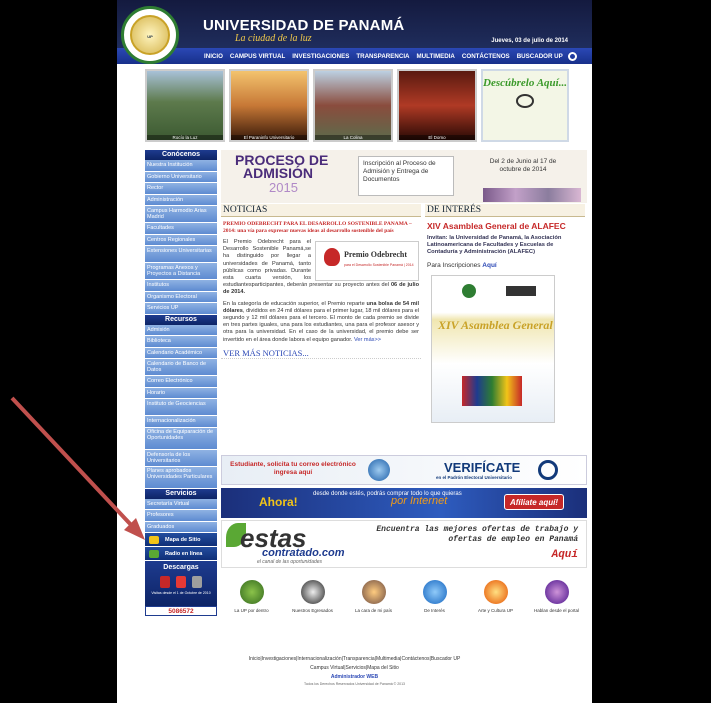 This screenshot has width=711, height=703. I want to click on sidebar-item-organismo: Organismo Electoral, so click(181, 297).